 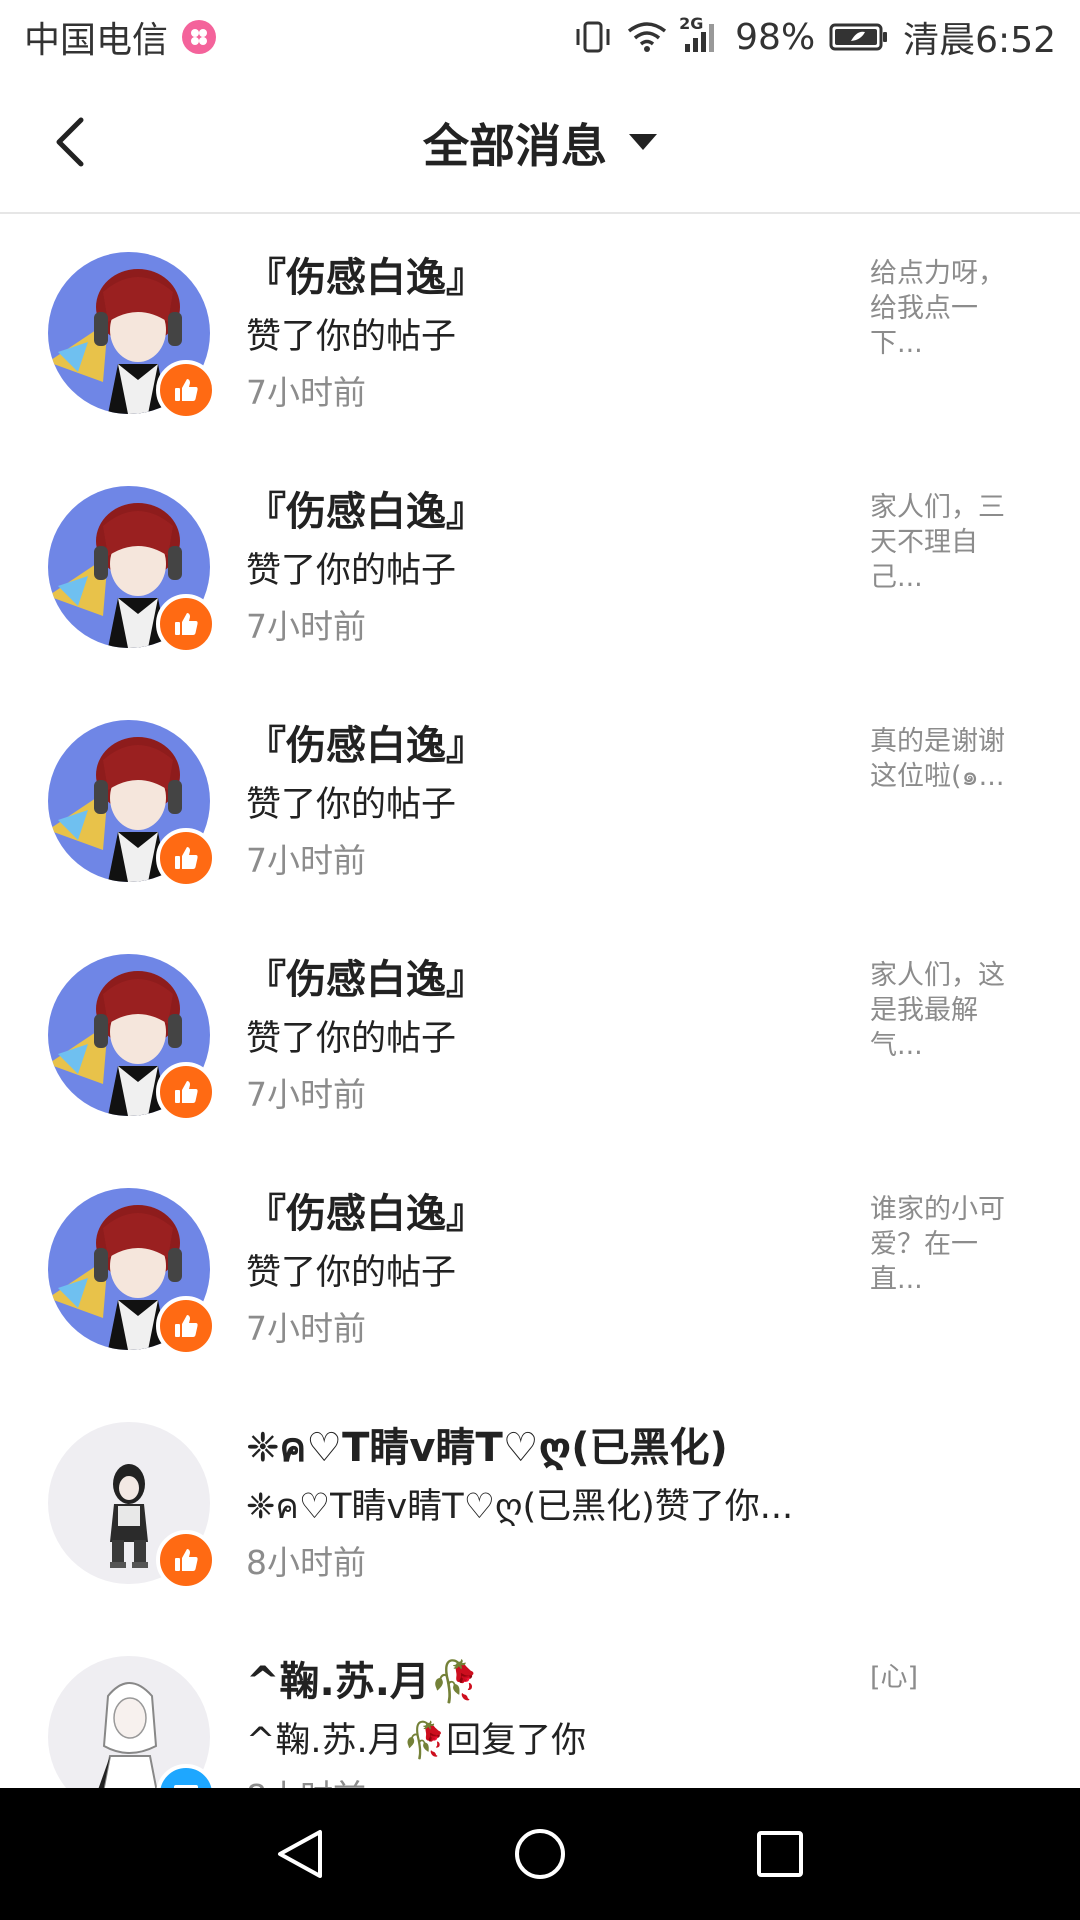 I want to click on wifi-icon, so click(x=647, y=37).